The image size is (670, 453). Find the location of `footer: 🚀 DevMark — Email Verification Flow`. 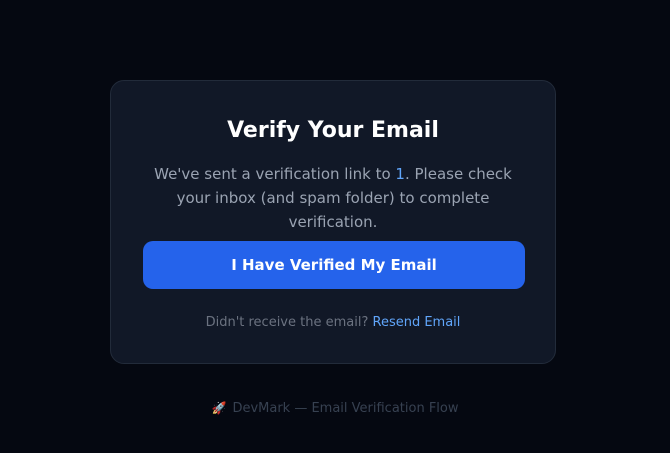

footer: 🚀 DevMark — Email Verification Flow is located at coordinates (335, 408).